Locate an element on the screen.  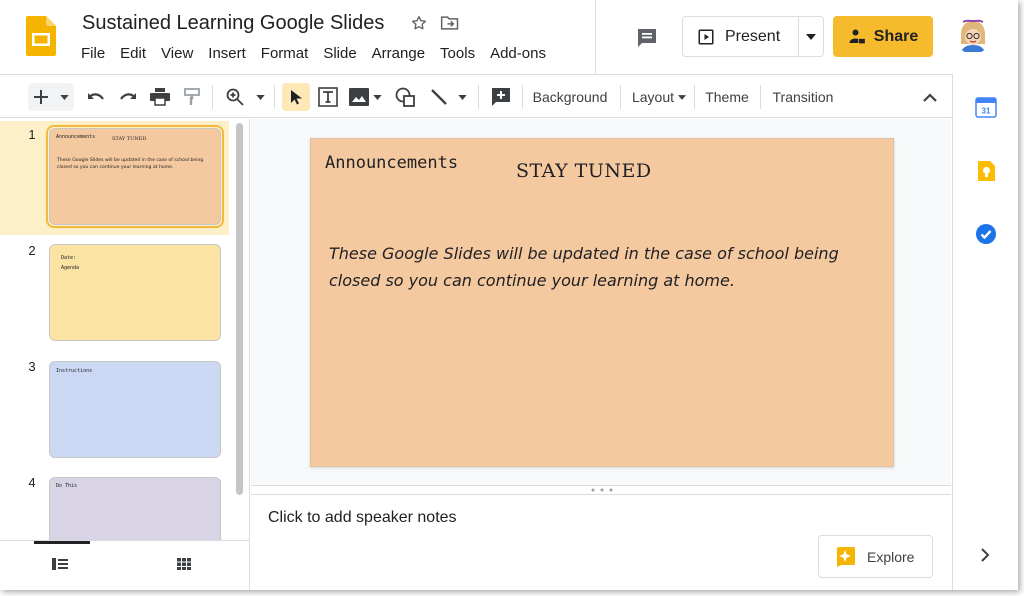
zoom-button is located at coordinates (245, 97).